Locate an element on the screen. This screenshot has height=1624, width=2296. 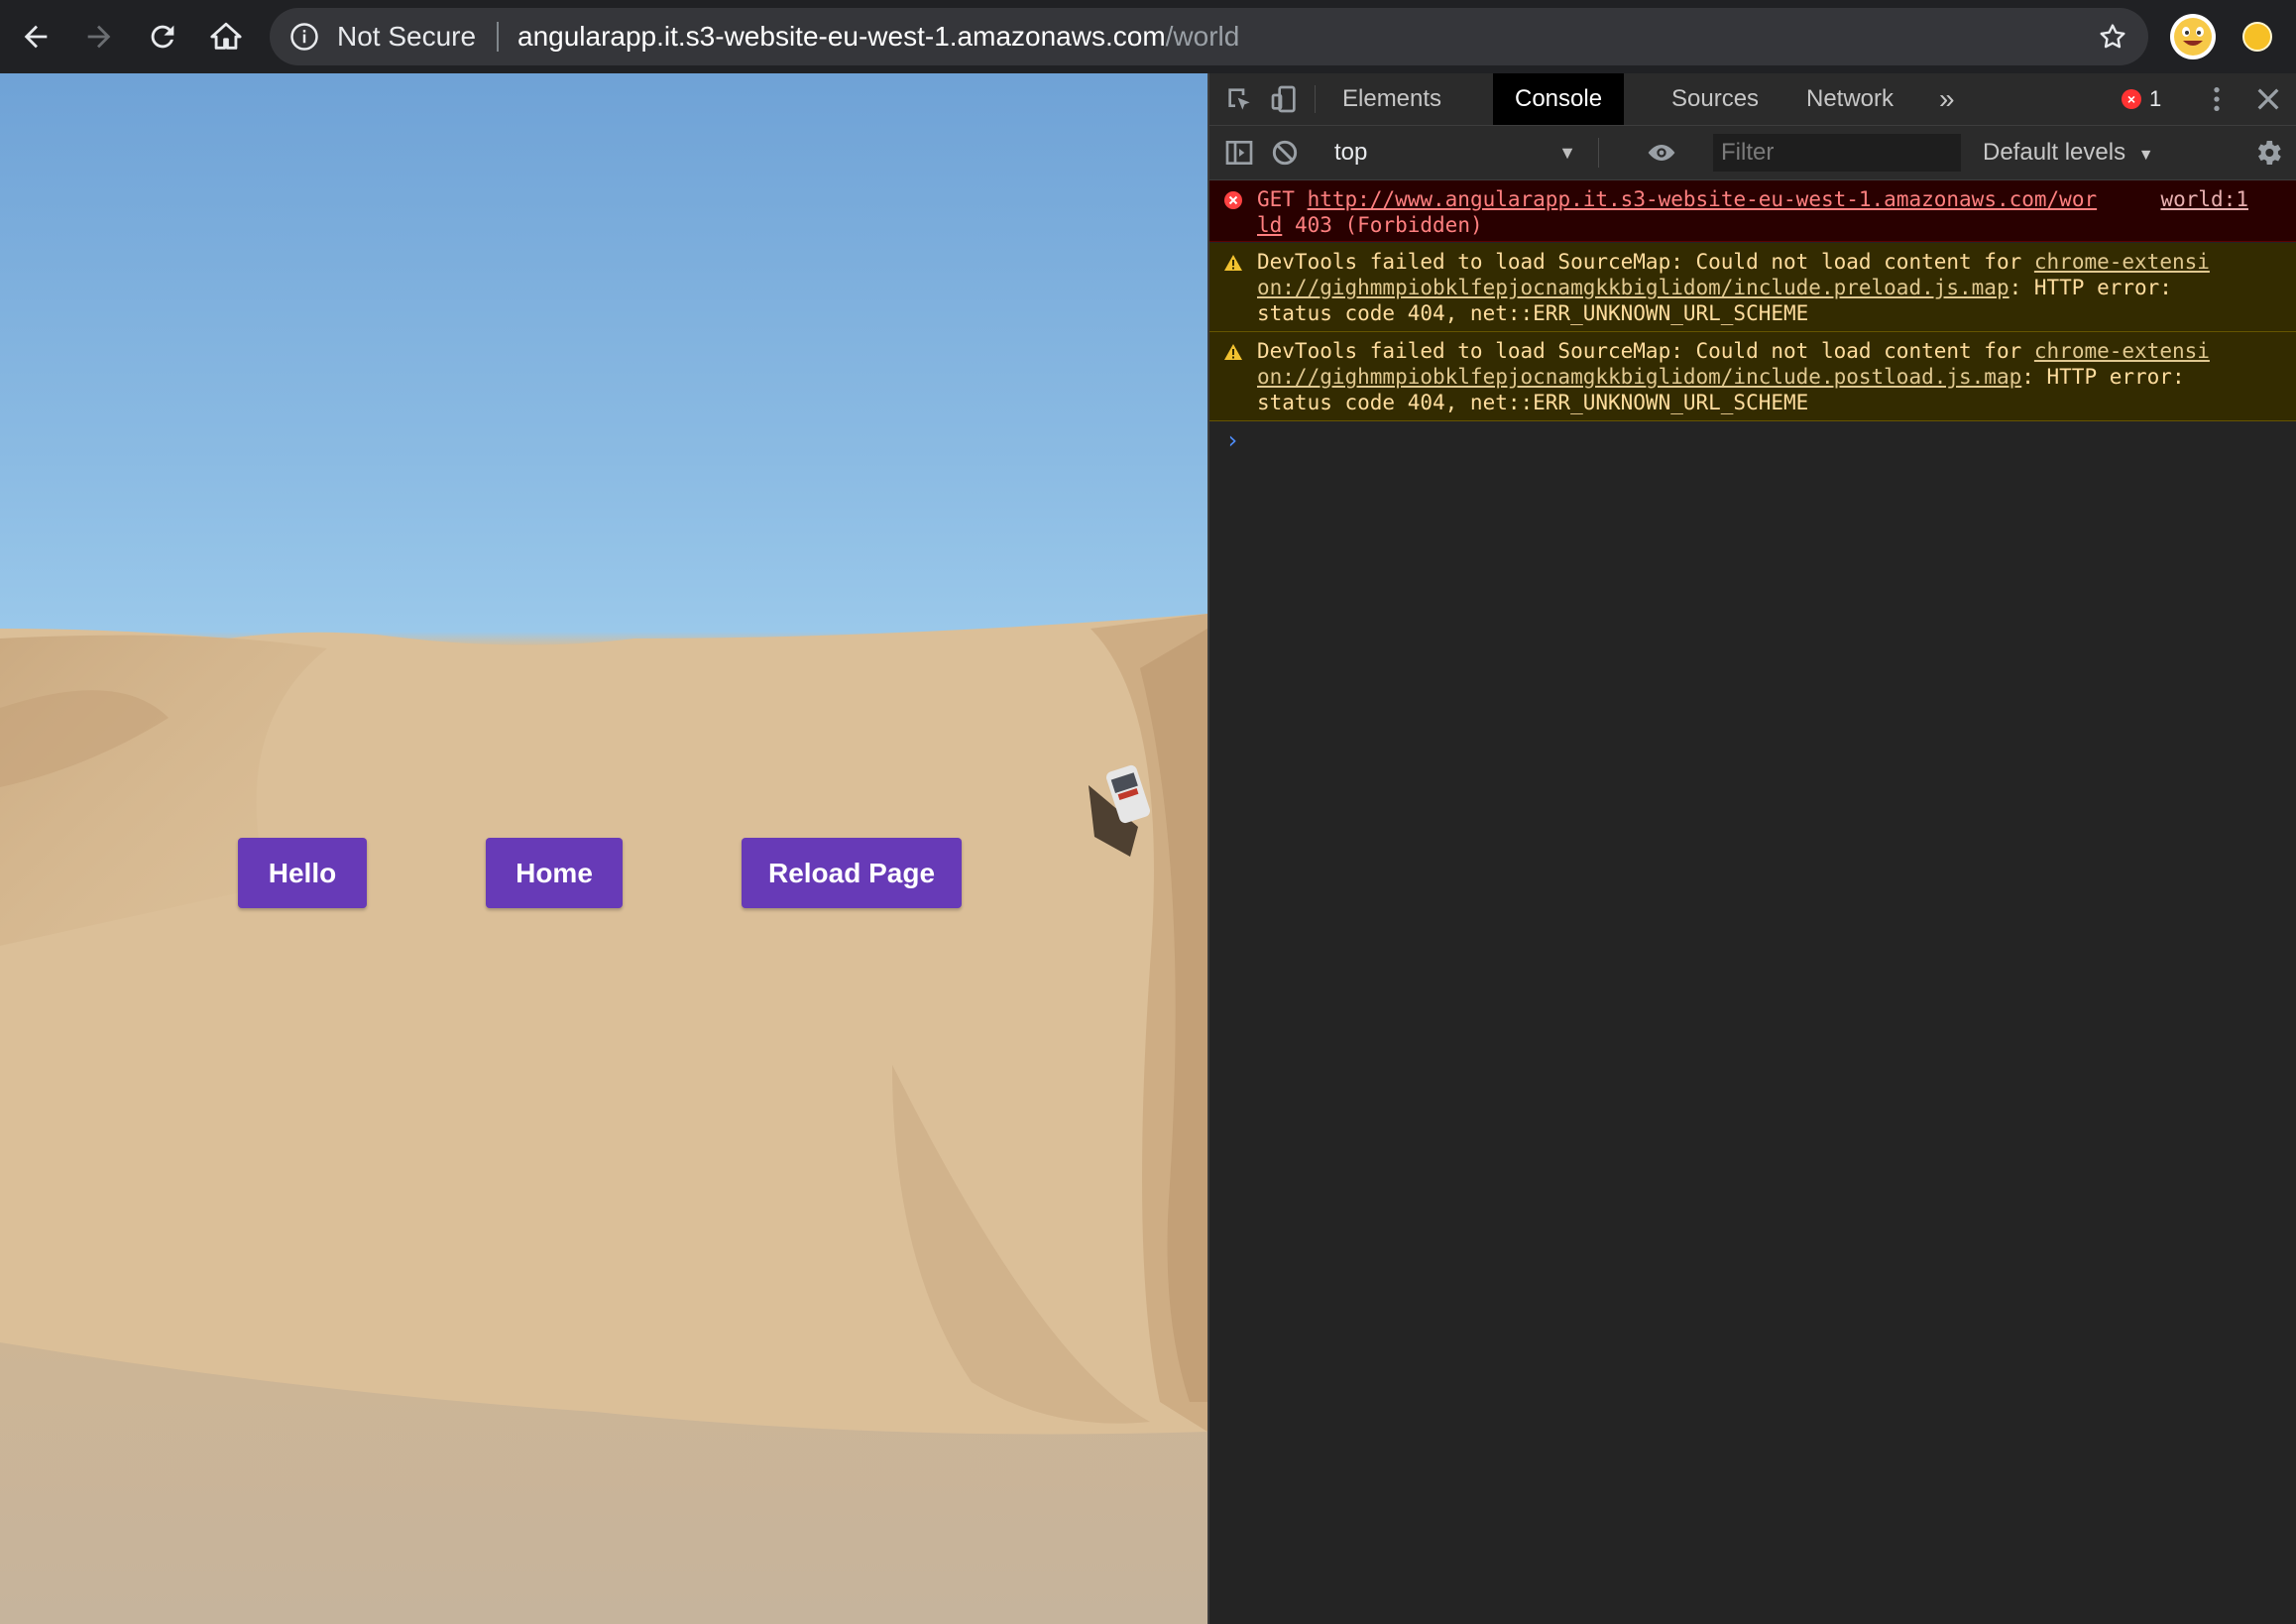
console-toolbar: top ▼ Default levels ▼ is located at coordinates (1753, 153).